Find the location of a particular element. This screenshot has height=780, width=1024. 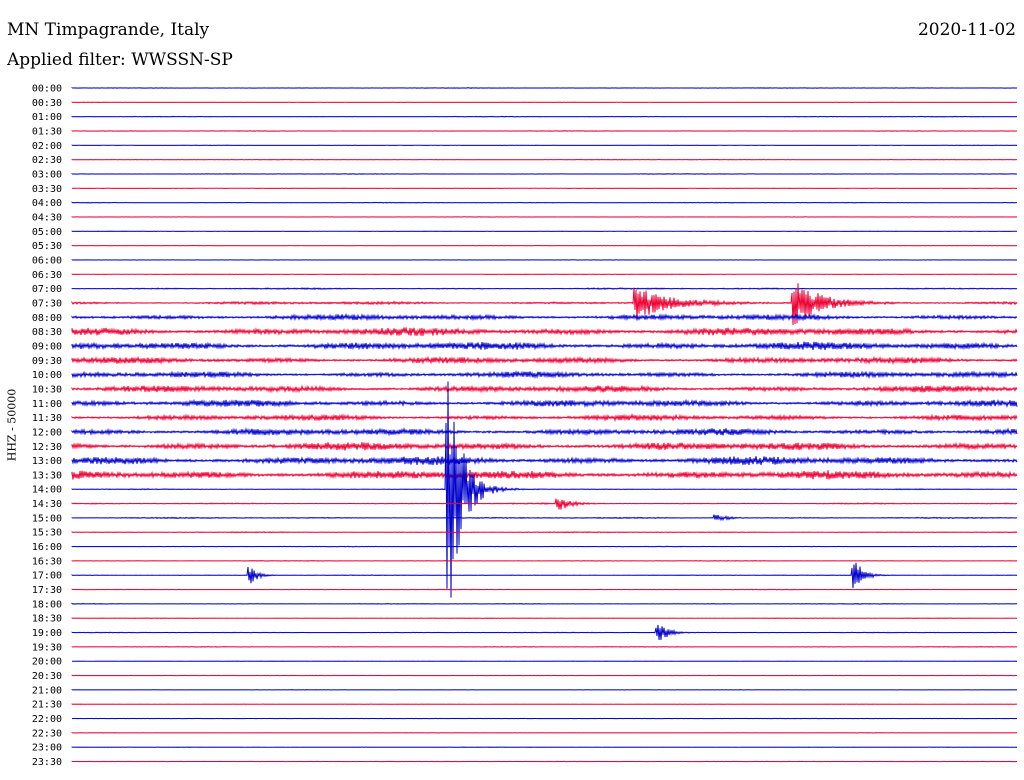

tick-label-1200: 12:00 is located at coordinates (47, 432).